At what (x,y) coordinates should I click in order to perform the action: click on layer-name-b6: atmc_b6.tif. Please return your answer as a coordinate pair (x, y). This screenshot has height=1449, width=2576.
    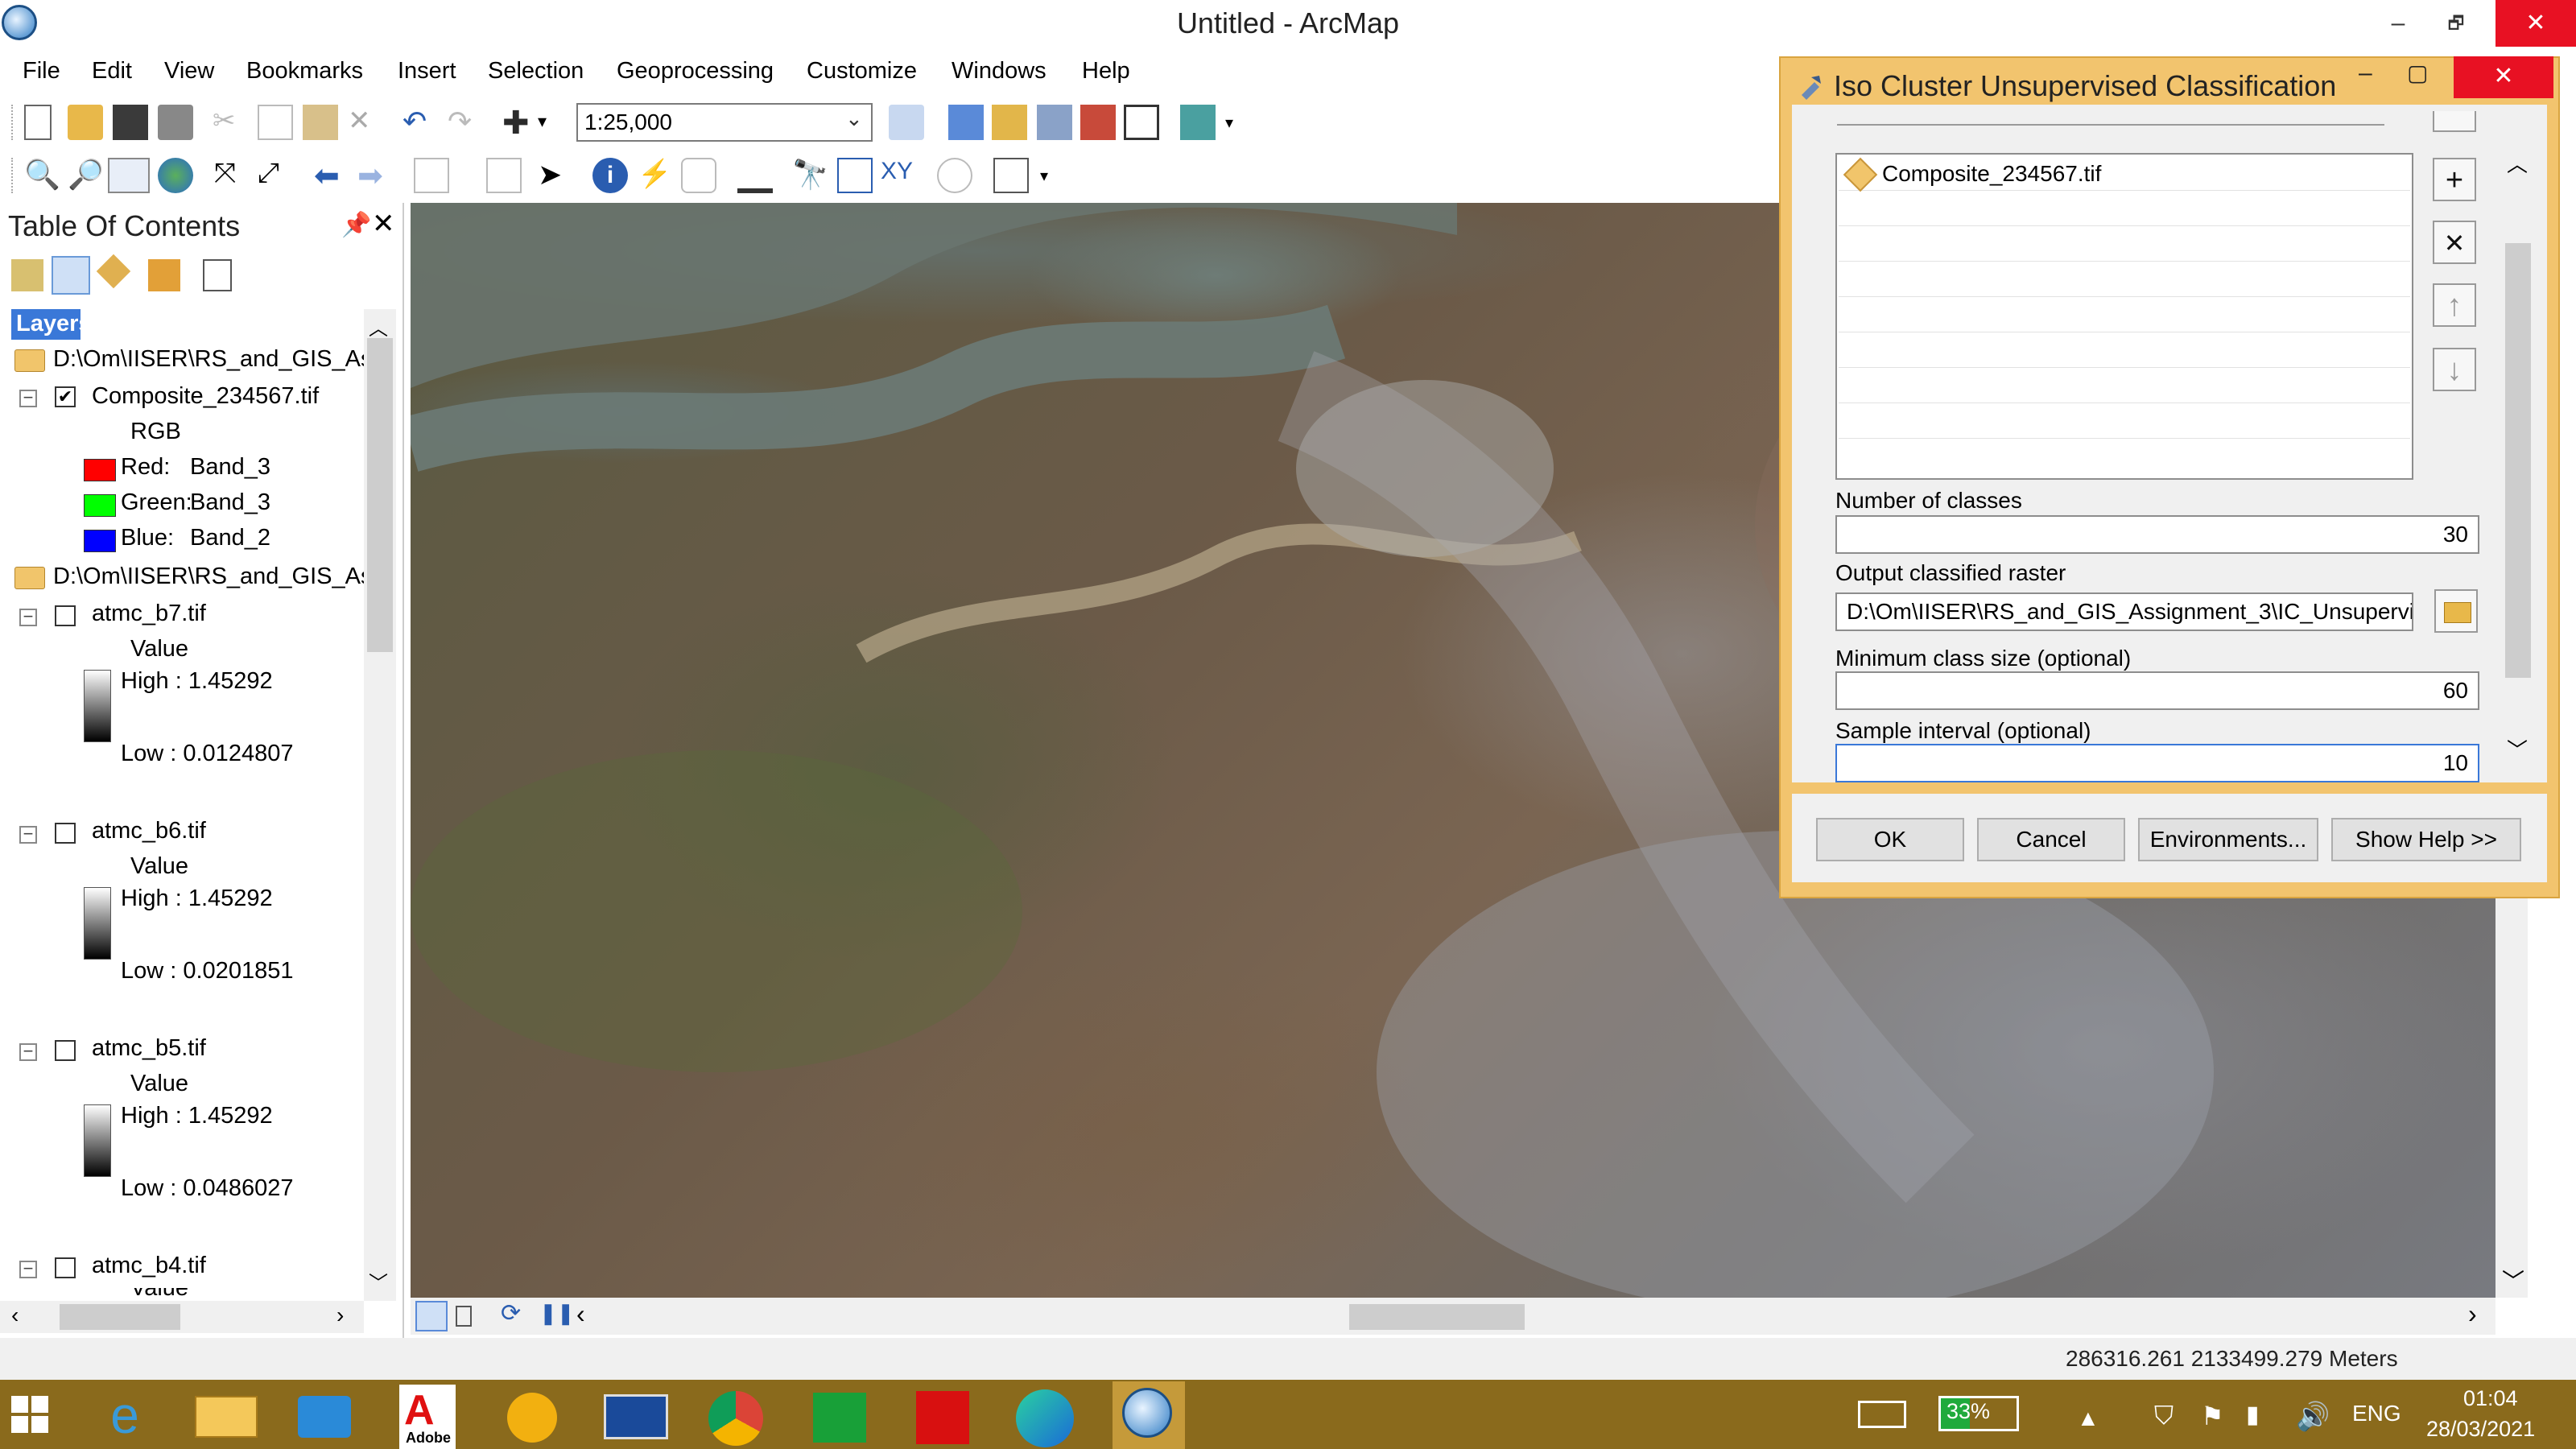
    Looking at the image, I should click on (149, 831).